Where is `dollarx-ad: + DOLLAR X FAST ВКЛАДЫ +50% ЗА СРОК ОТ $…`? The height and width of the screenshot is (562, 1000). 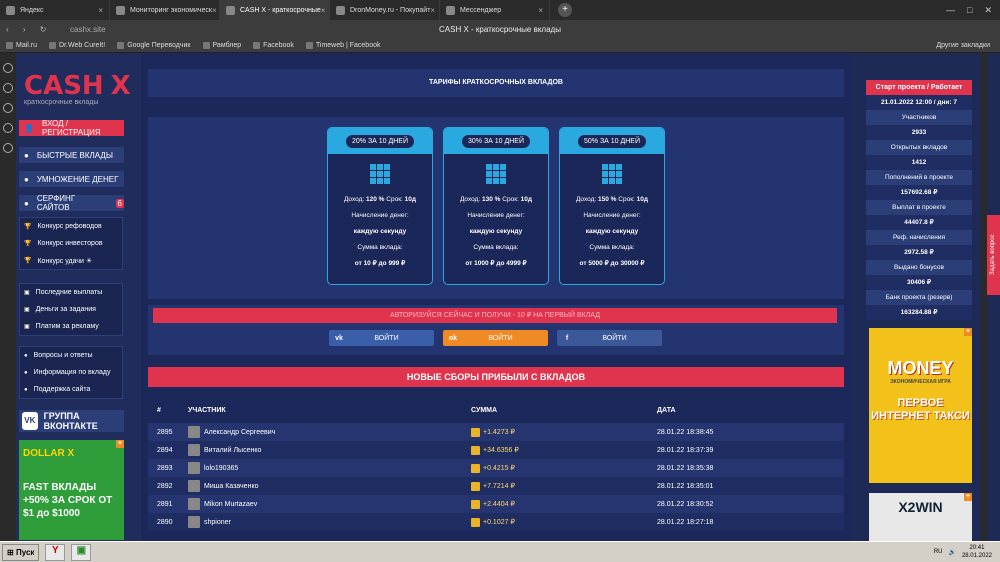 dollarx-ad: + DOLLAR X FAST ВКЛАДЫ +50% ЗА СРОК ОТ $… is located at coordinates (71, 490).